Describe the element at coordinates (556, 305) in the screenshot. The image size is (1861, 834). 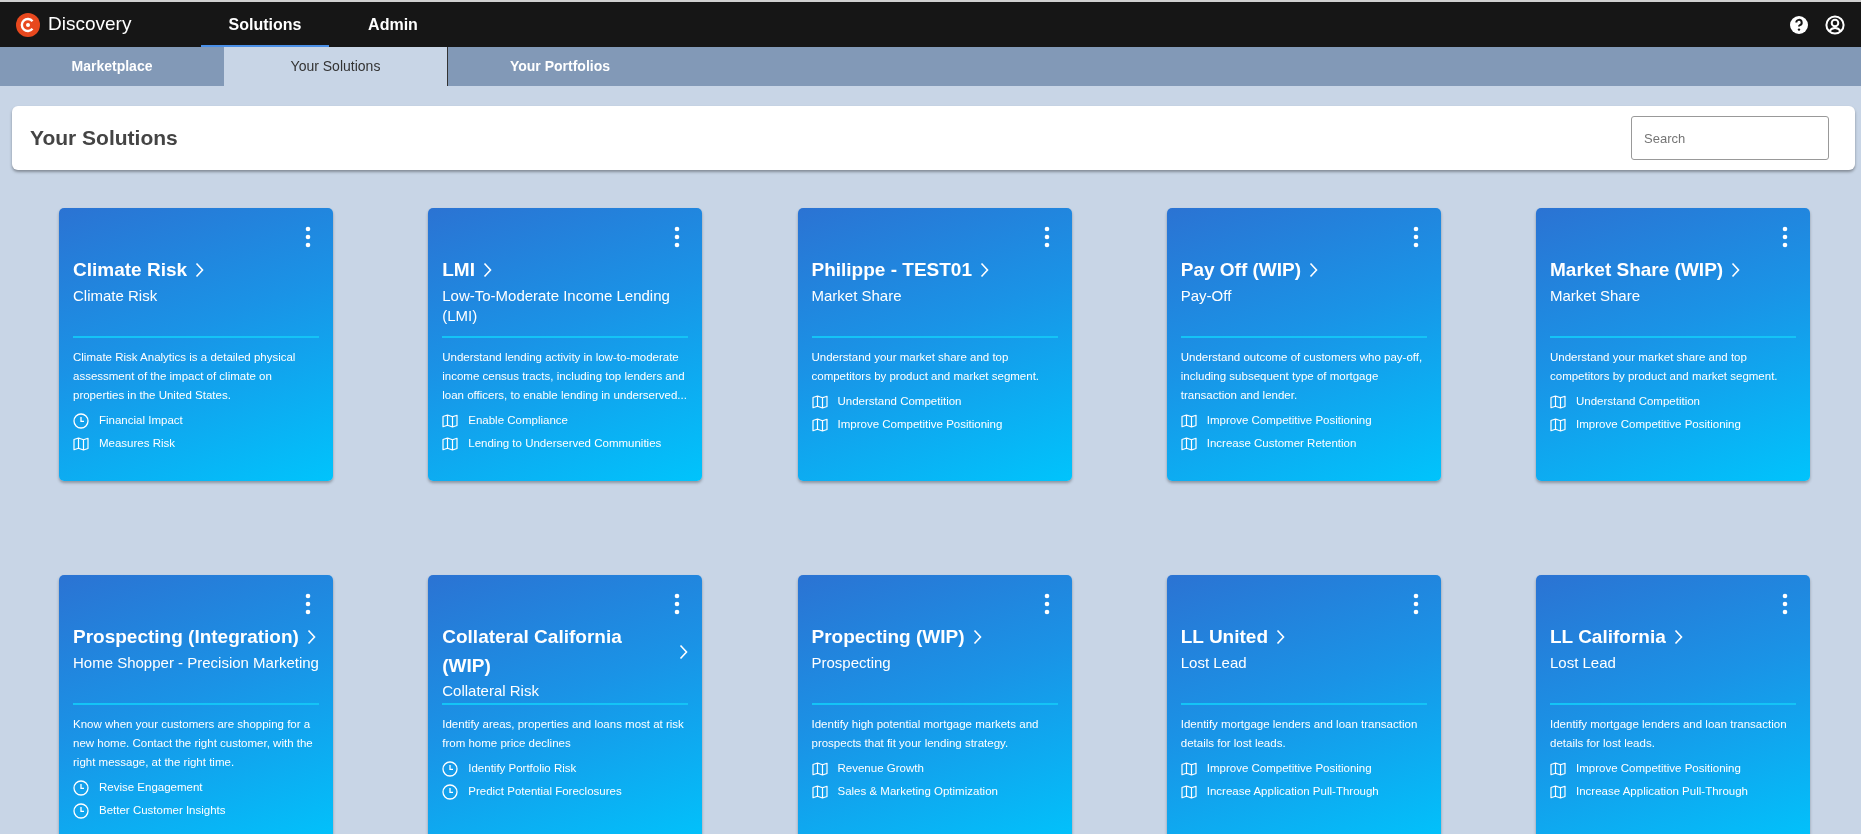
I see `card-subtitle: Low-To-Moderate Income Lending (LMI)` at that location.